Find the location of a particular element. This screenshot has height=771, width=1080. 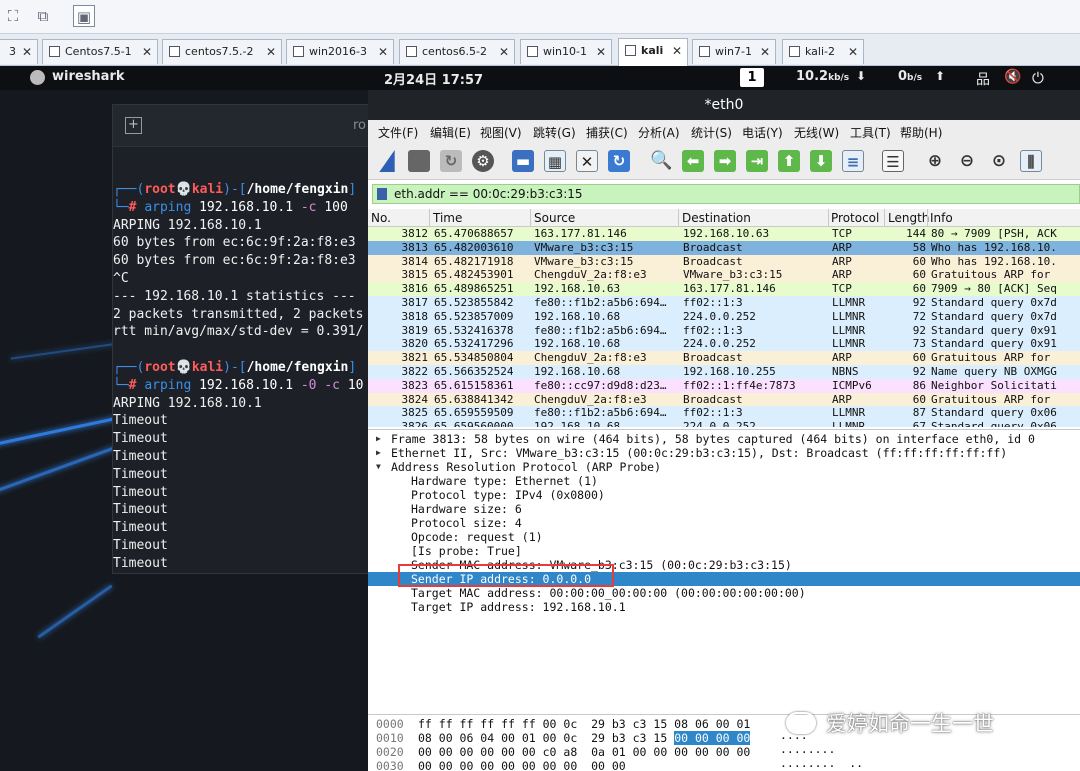

wireshark-title: *eth0 is located at coordinates (724, 105).